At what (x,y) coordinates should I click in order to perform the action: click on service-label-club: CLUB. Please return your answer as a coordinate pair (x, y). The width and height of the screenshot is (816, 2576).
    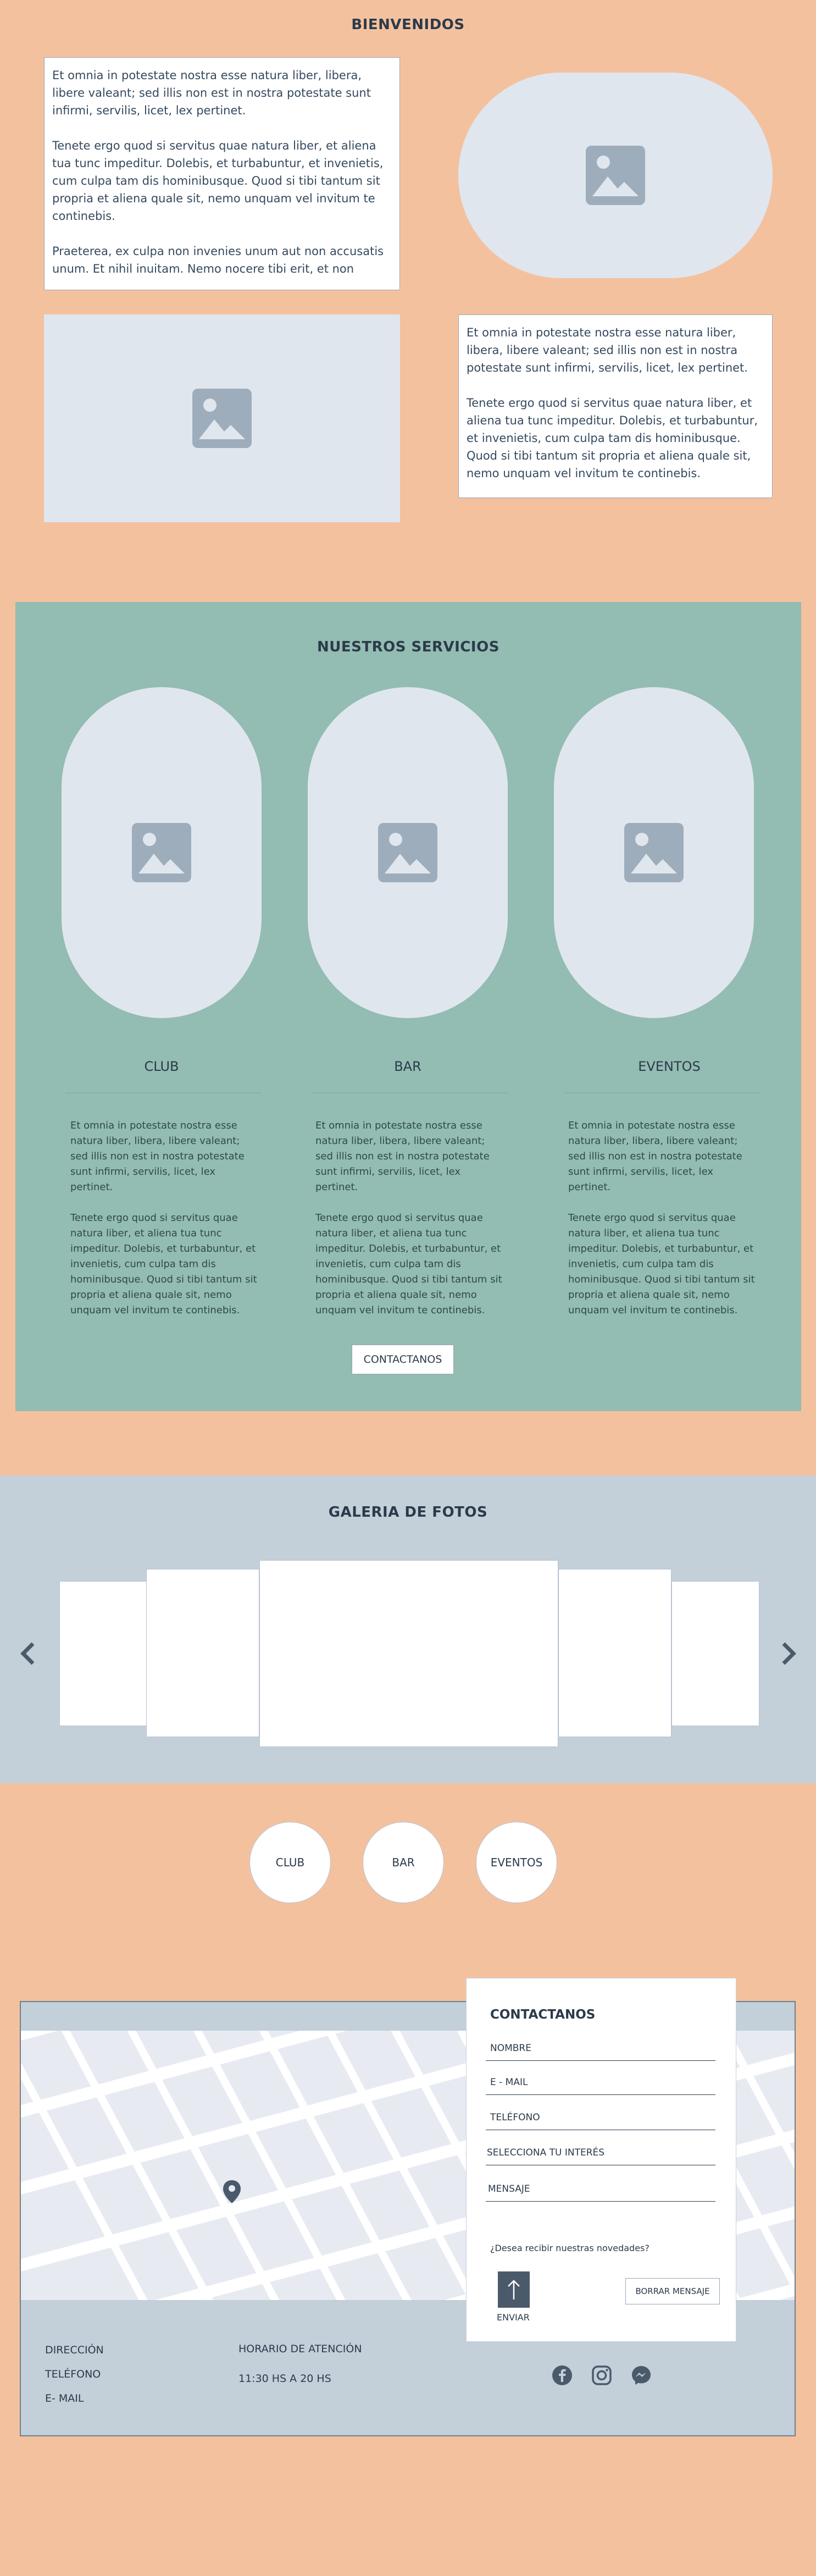
    Looking at the image, I should click on (161, 1066).